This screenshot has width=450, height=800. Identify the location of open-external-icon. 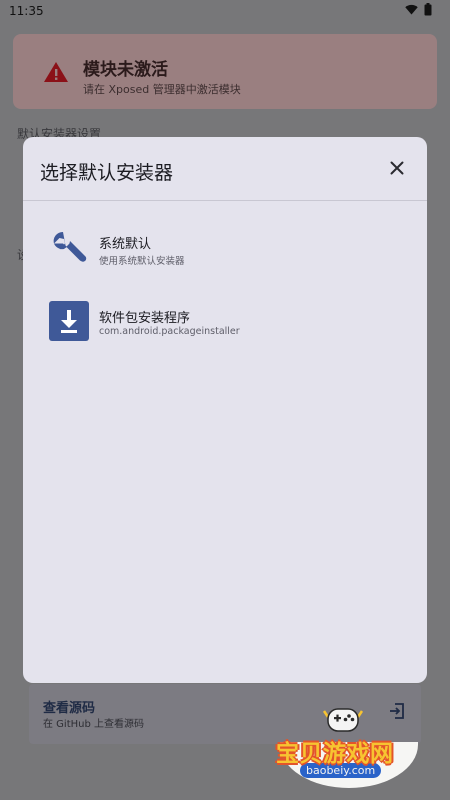
(397, 713).